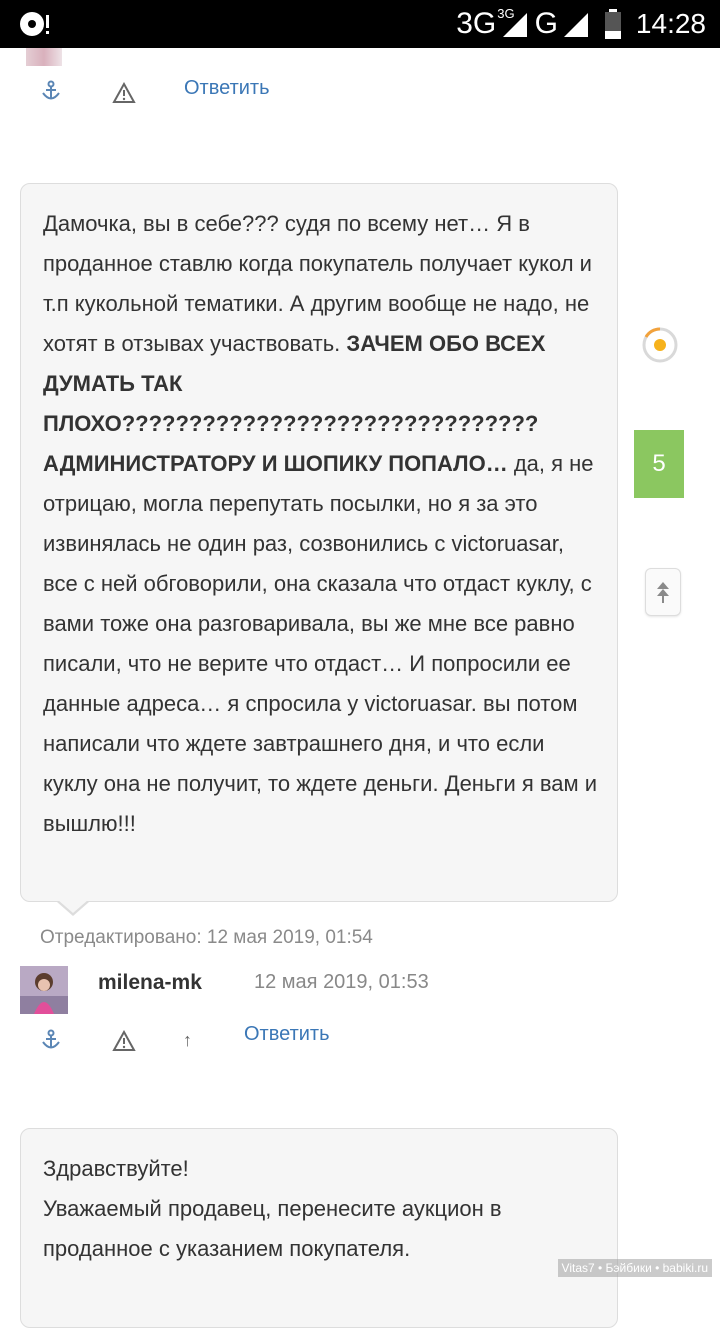  What do you see at coordinates (660, 345) in the screenshot?
I see `loading-icon` at bounding box center [660, 345].